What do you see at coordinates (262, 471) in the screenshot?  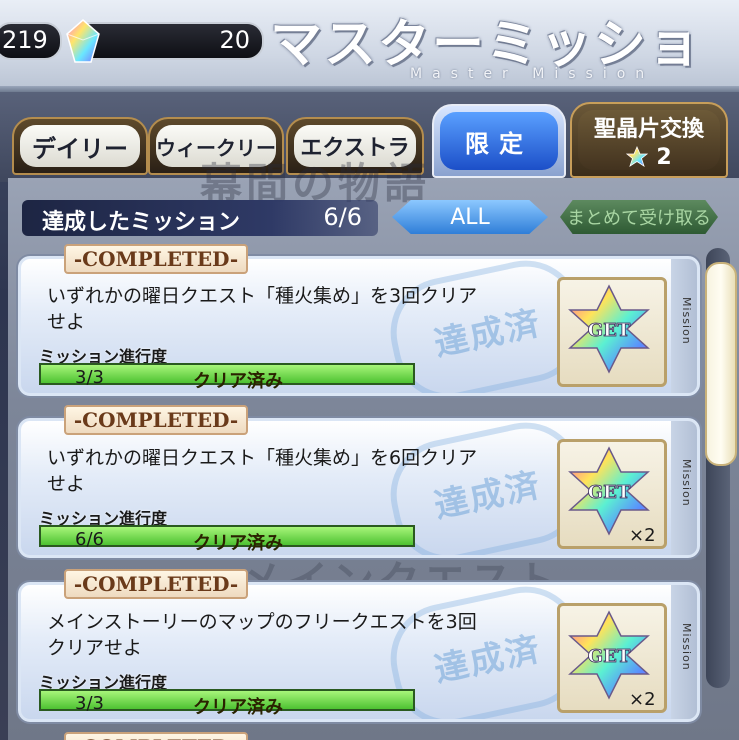 I see `mission-description: いずれかの曜日クエスト「種火集め」を6回クリアせよ` at bounding box center [262, 471].